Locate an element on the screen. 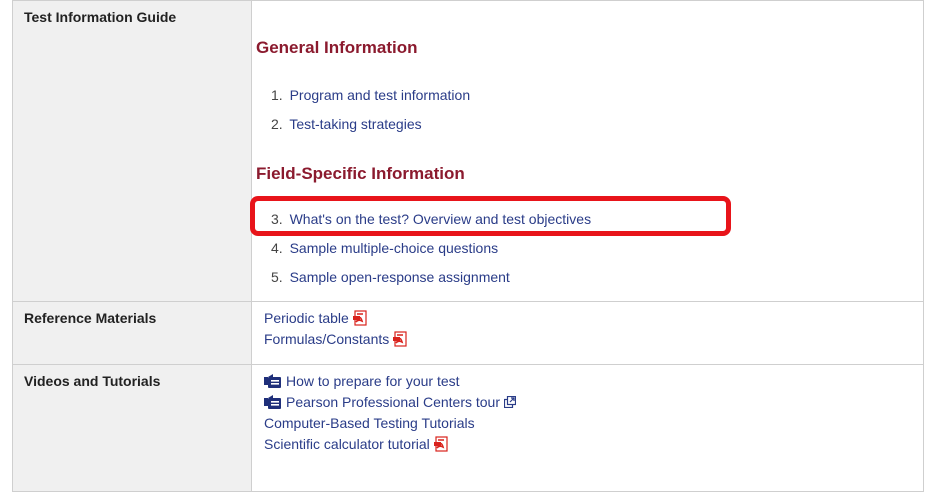  general-information-heading: General Information is located at coordinates (337, 47).